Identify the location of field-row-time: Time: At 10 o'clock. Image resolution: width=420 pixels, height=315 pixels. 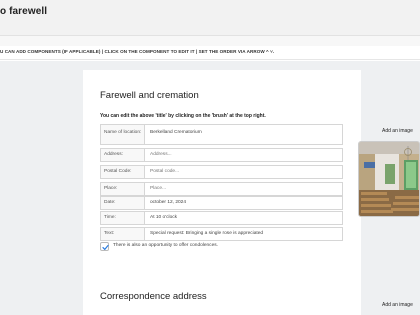
(221, 218).